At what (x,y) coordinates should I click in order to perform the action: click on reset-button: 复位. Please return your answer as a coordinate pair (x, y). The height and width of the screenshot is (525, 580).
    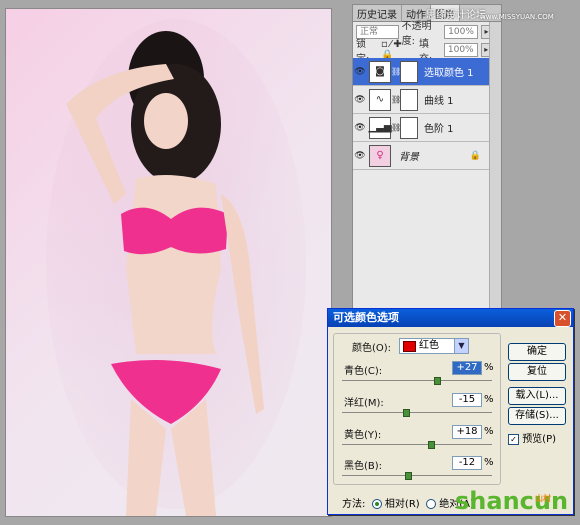
    Looking at the image, I should click on (537, 372).